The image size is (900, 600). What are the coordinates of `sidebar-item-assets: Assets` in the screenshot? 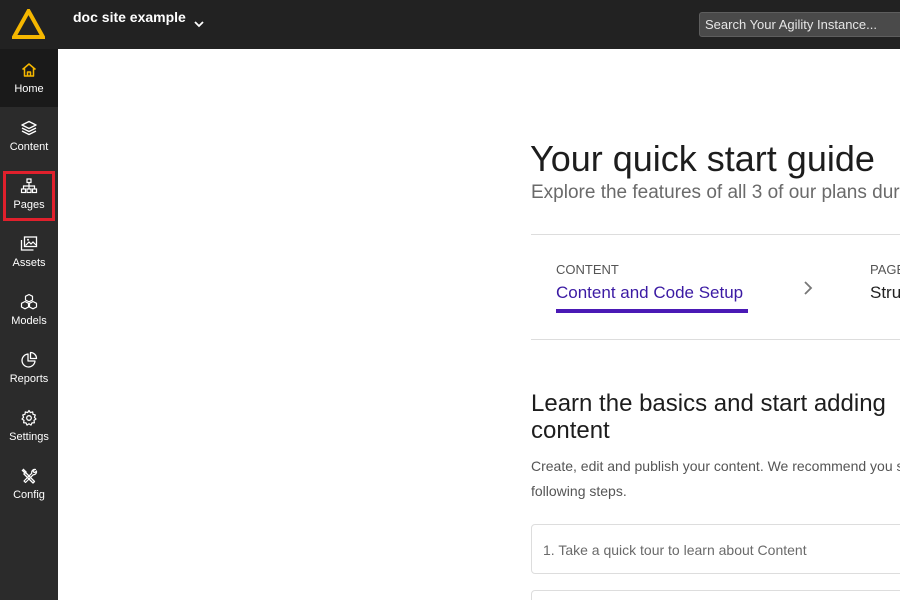 It's located at (29, 252).